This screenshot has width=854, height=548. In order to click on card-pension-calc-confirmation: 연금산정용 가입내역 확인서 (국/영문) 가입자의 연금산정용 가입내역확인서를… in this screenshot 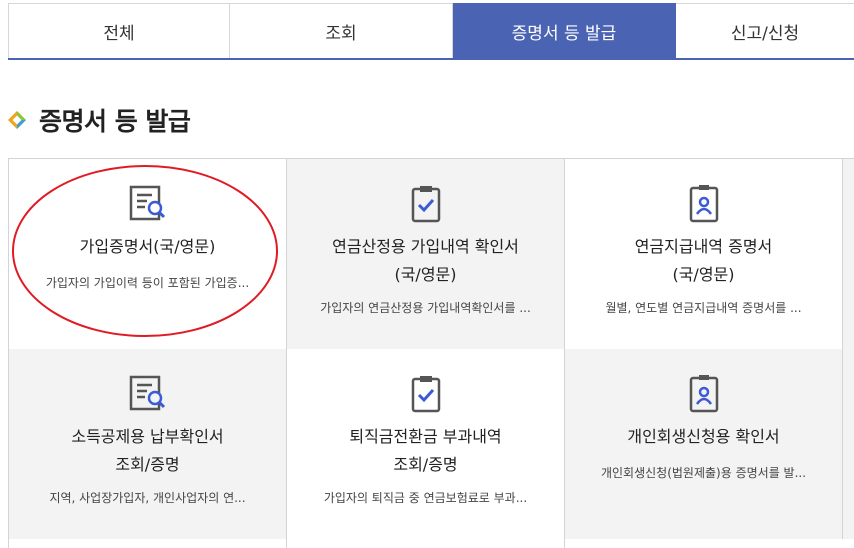, I will do `click(425, 254)`.